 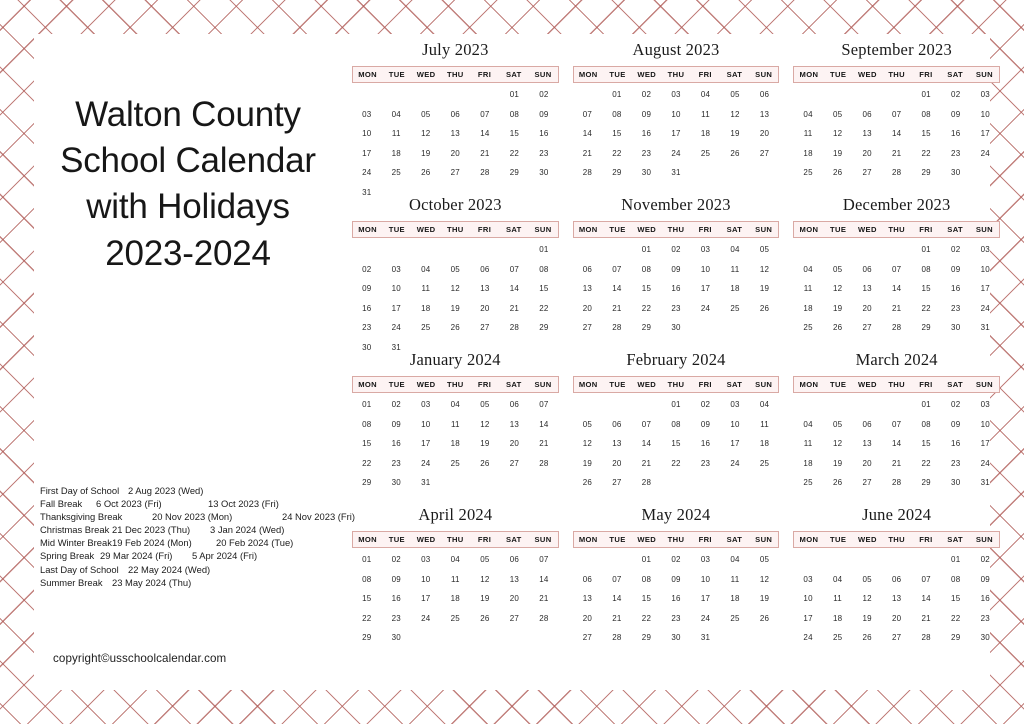 What do you see at coordinates (926, 115) in the screenshot?
I see `day-cell: 08` at bounding box center [926, 115].